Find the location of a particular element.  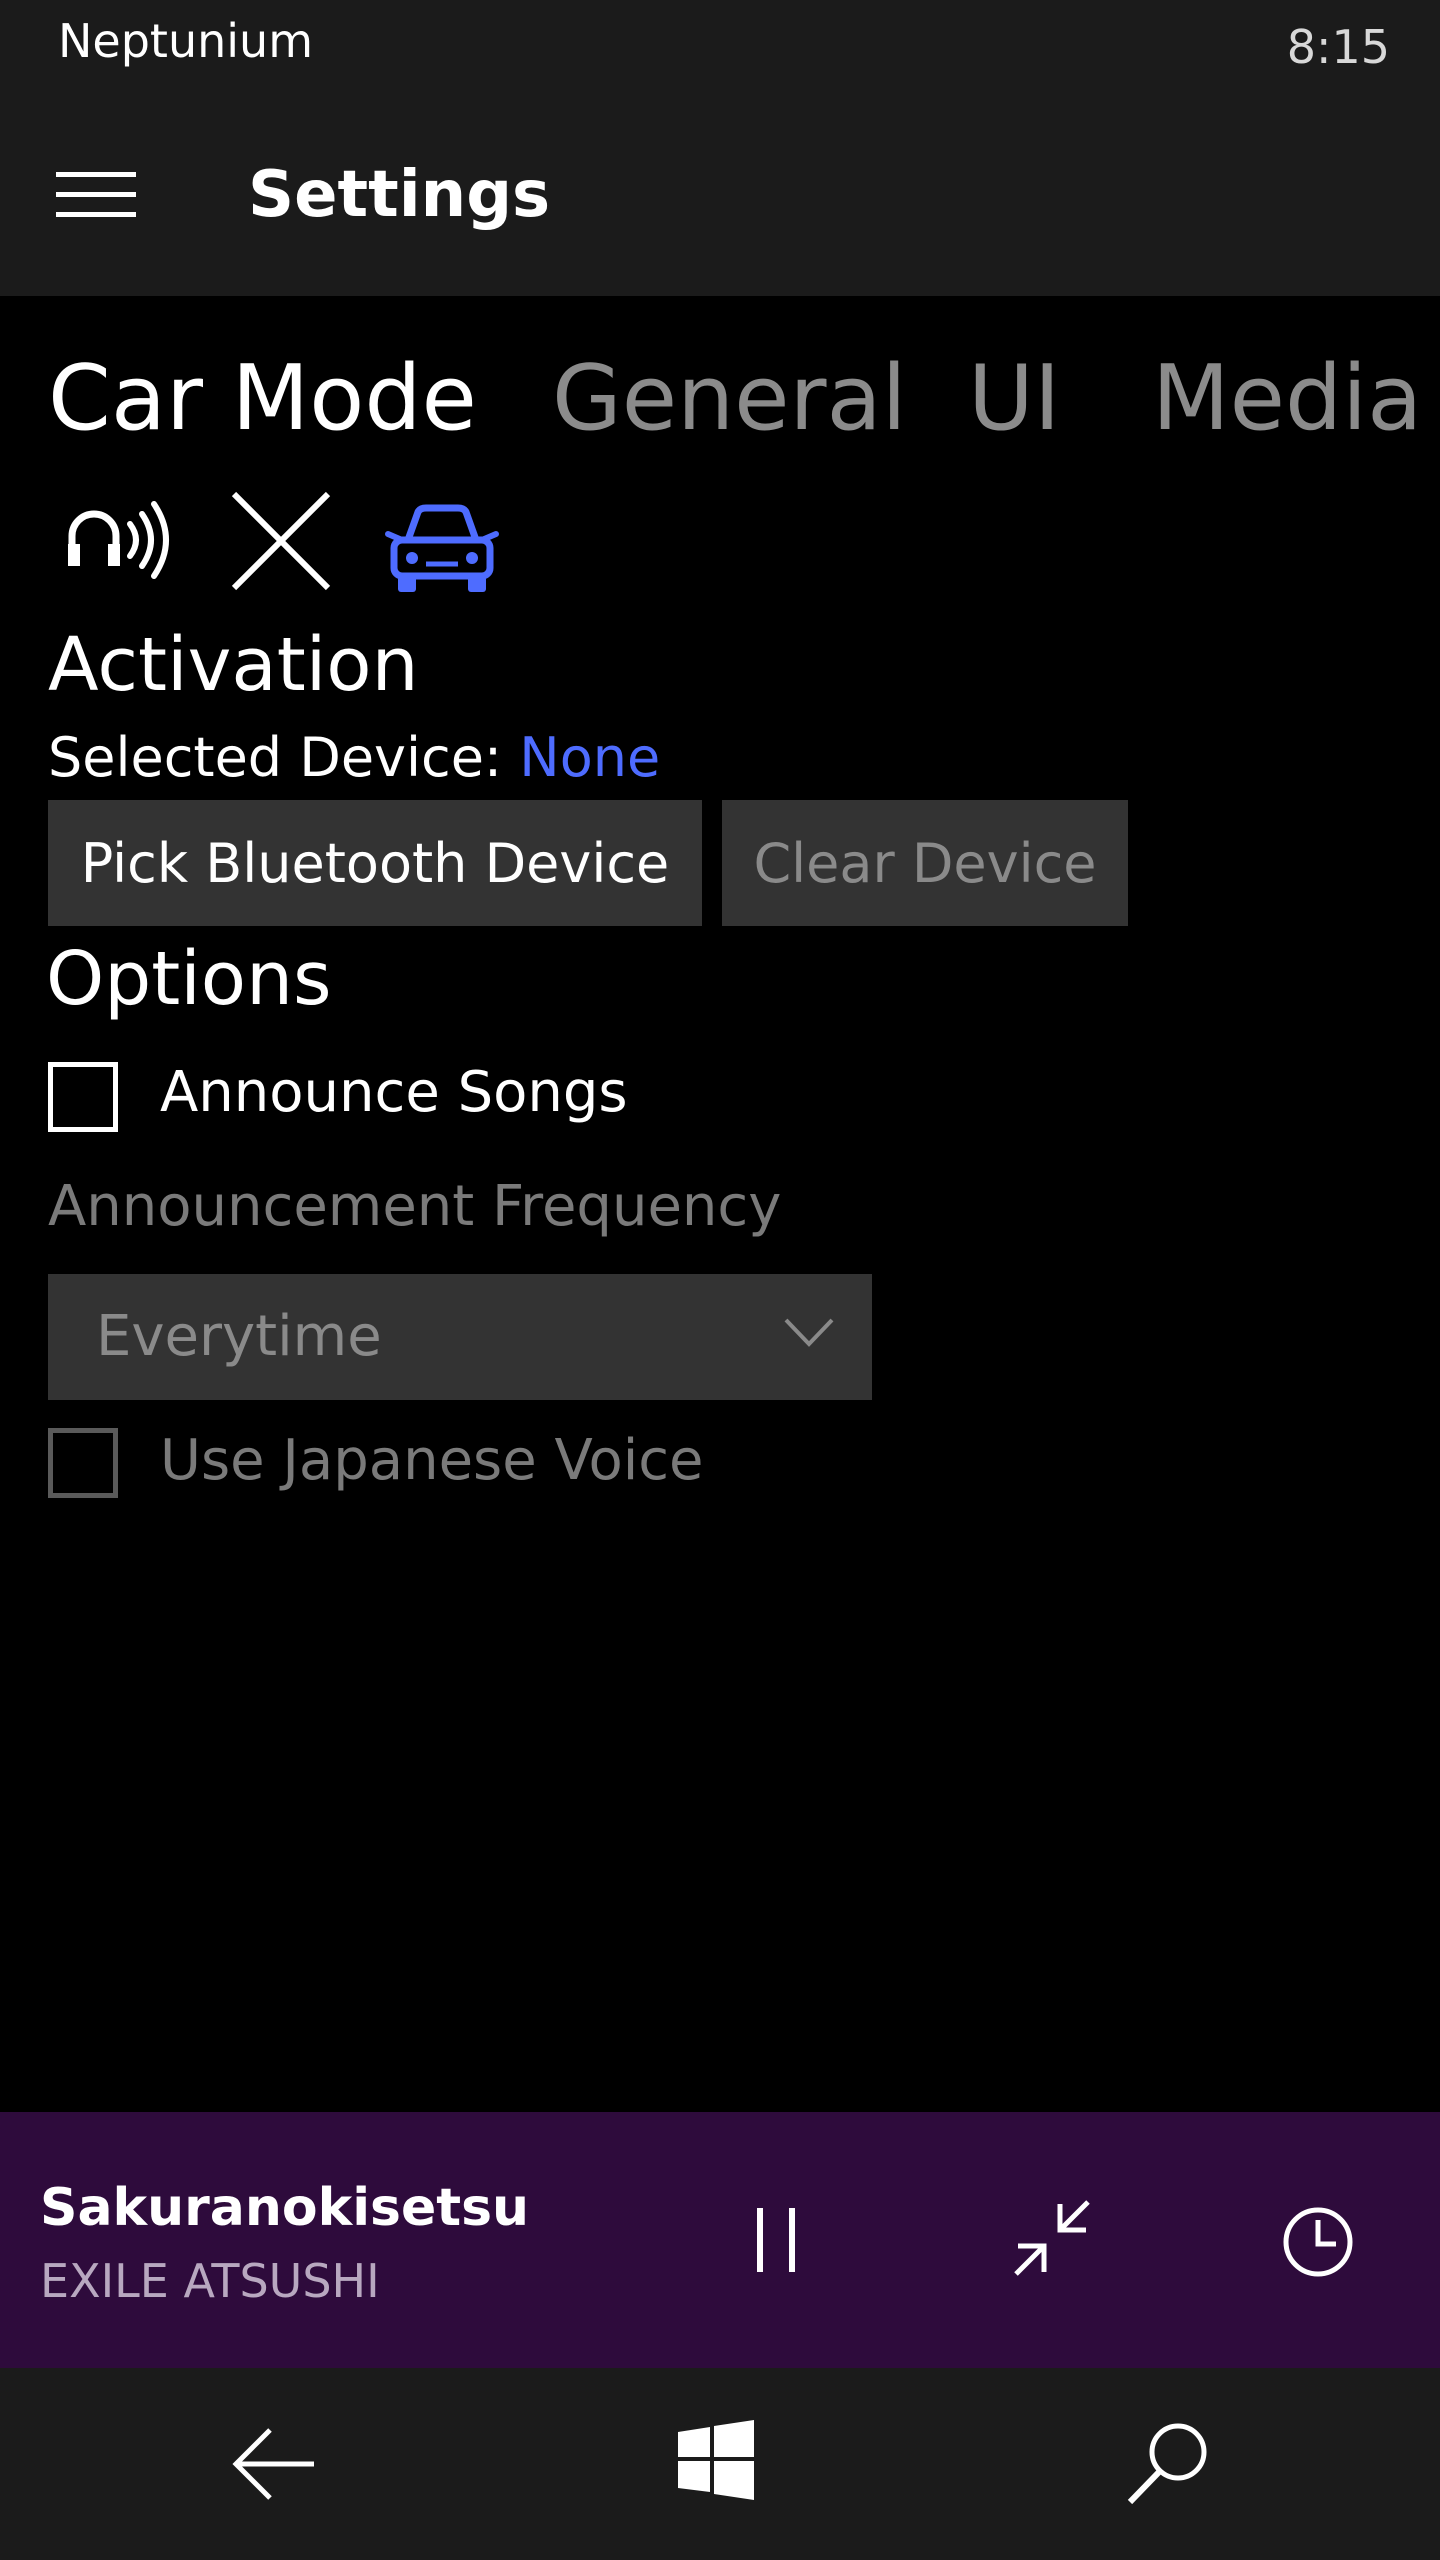

selected-device-value: None is located at coordinates (590, 757).